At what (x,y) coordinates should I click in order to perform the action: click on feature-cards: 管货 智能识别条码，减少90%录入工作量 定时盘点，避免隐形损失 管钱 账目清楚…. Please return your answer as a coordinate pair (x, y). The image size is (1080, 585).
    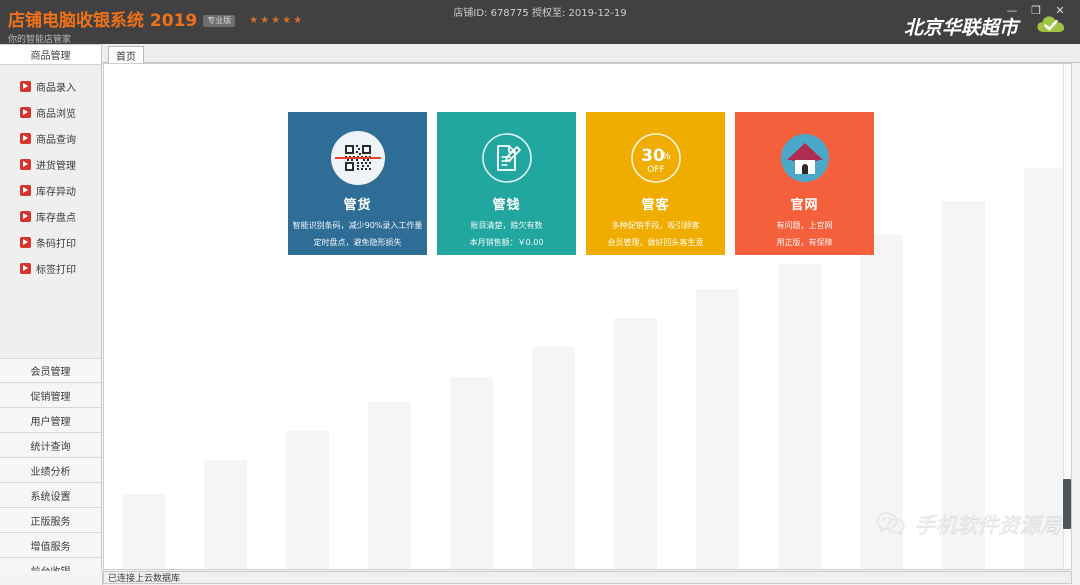
    Looking at the image, I should click on (581, 183).